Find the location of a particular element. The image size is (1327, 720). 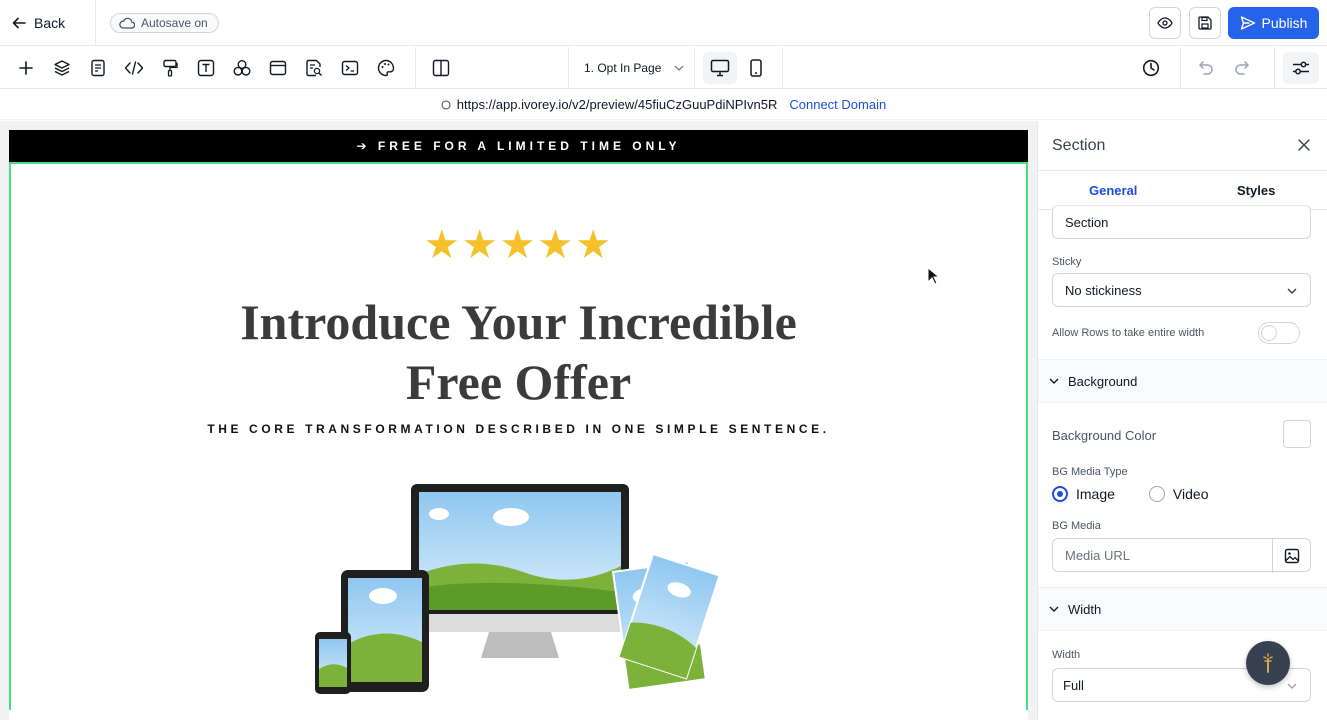

pages-button is located at coordinates (98, 68).